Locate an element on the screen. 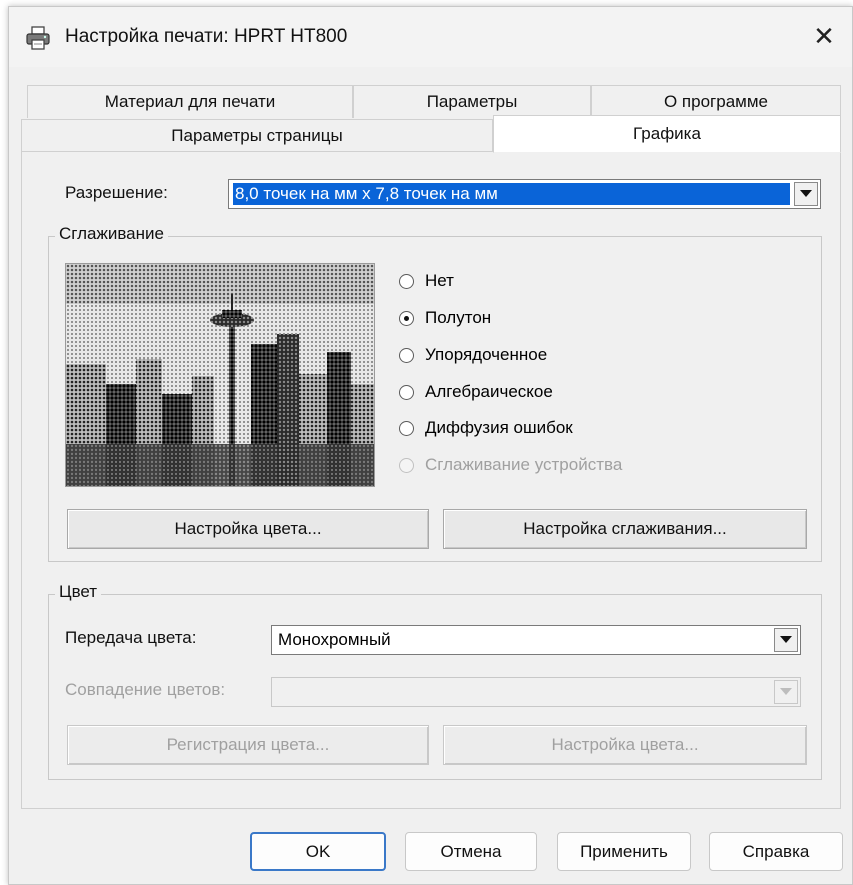  tab-label: О программе is located at coordinates (715, 101).